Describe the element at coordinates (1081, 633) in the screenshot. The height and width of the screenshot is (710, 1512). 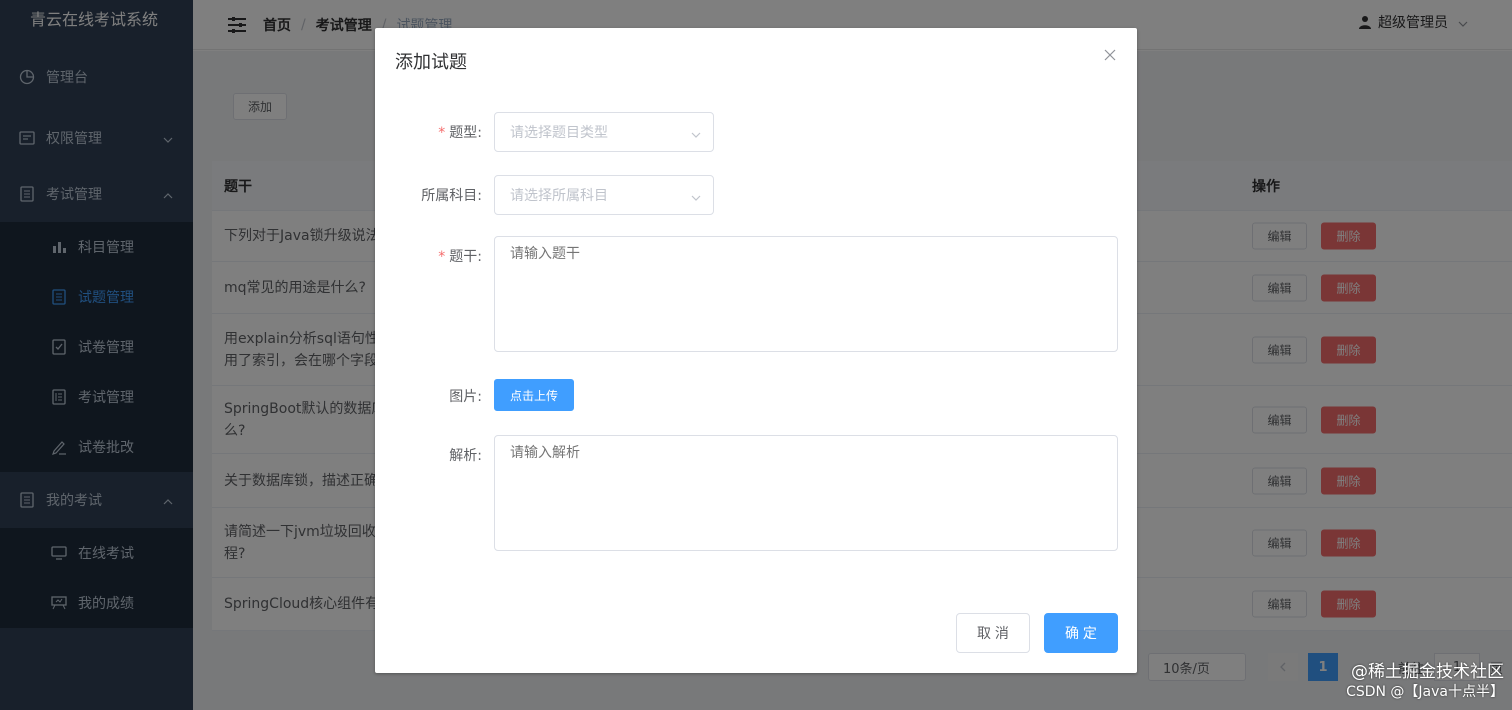
I see `confirm-button: 确 定` at that location.